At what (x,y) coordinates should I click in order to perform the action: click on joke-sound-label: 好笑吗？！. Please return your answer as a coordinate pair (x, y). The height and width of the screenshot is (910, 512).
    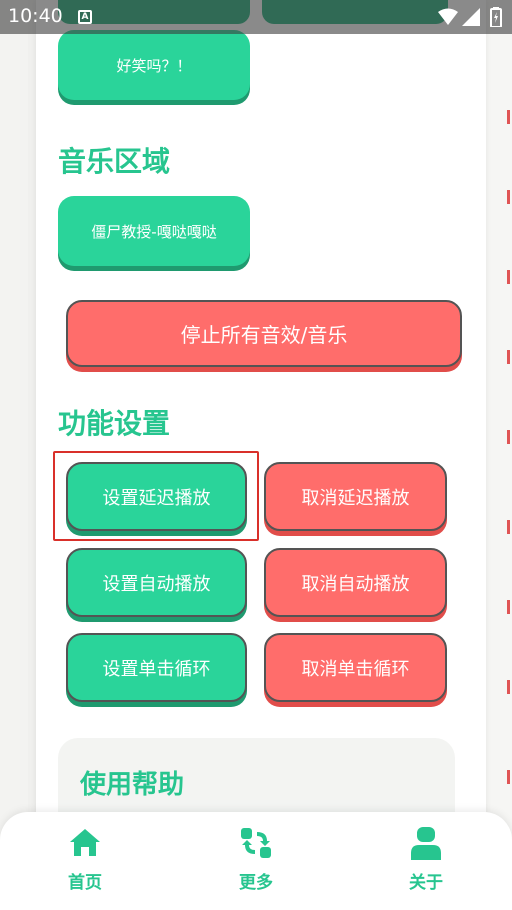
    Looking at the image, I should click on (154, 65).